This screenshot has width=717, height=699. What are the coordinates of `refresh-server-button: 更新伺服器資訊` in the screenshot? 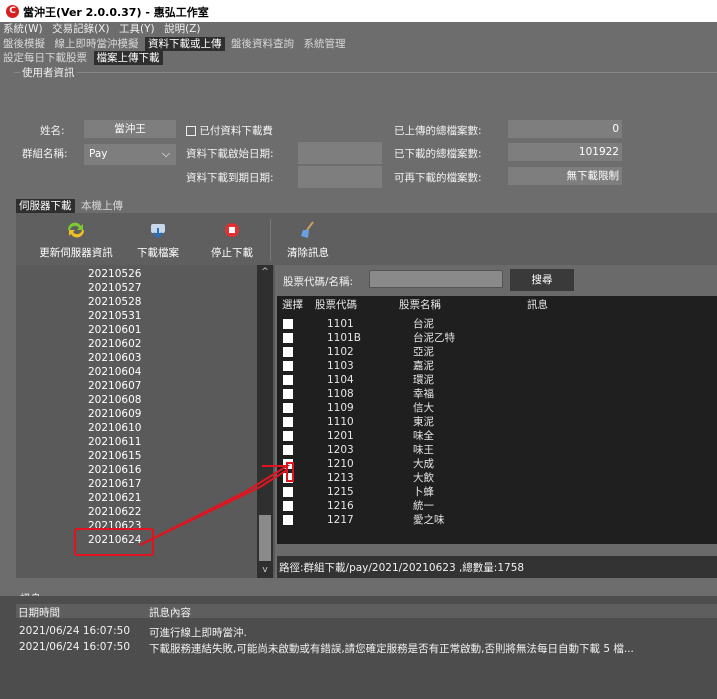 It's located at (76, 240).